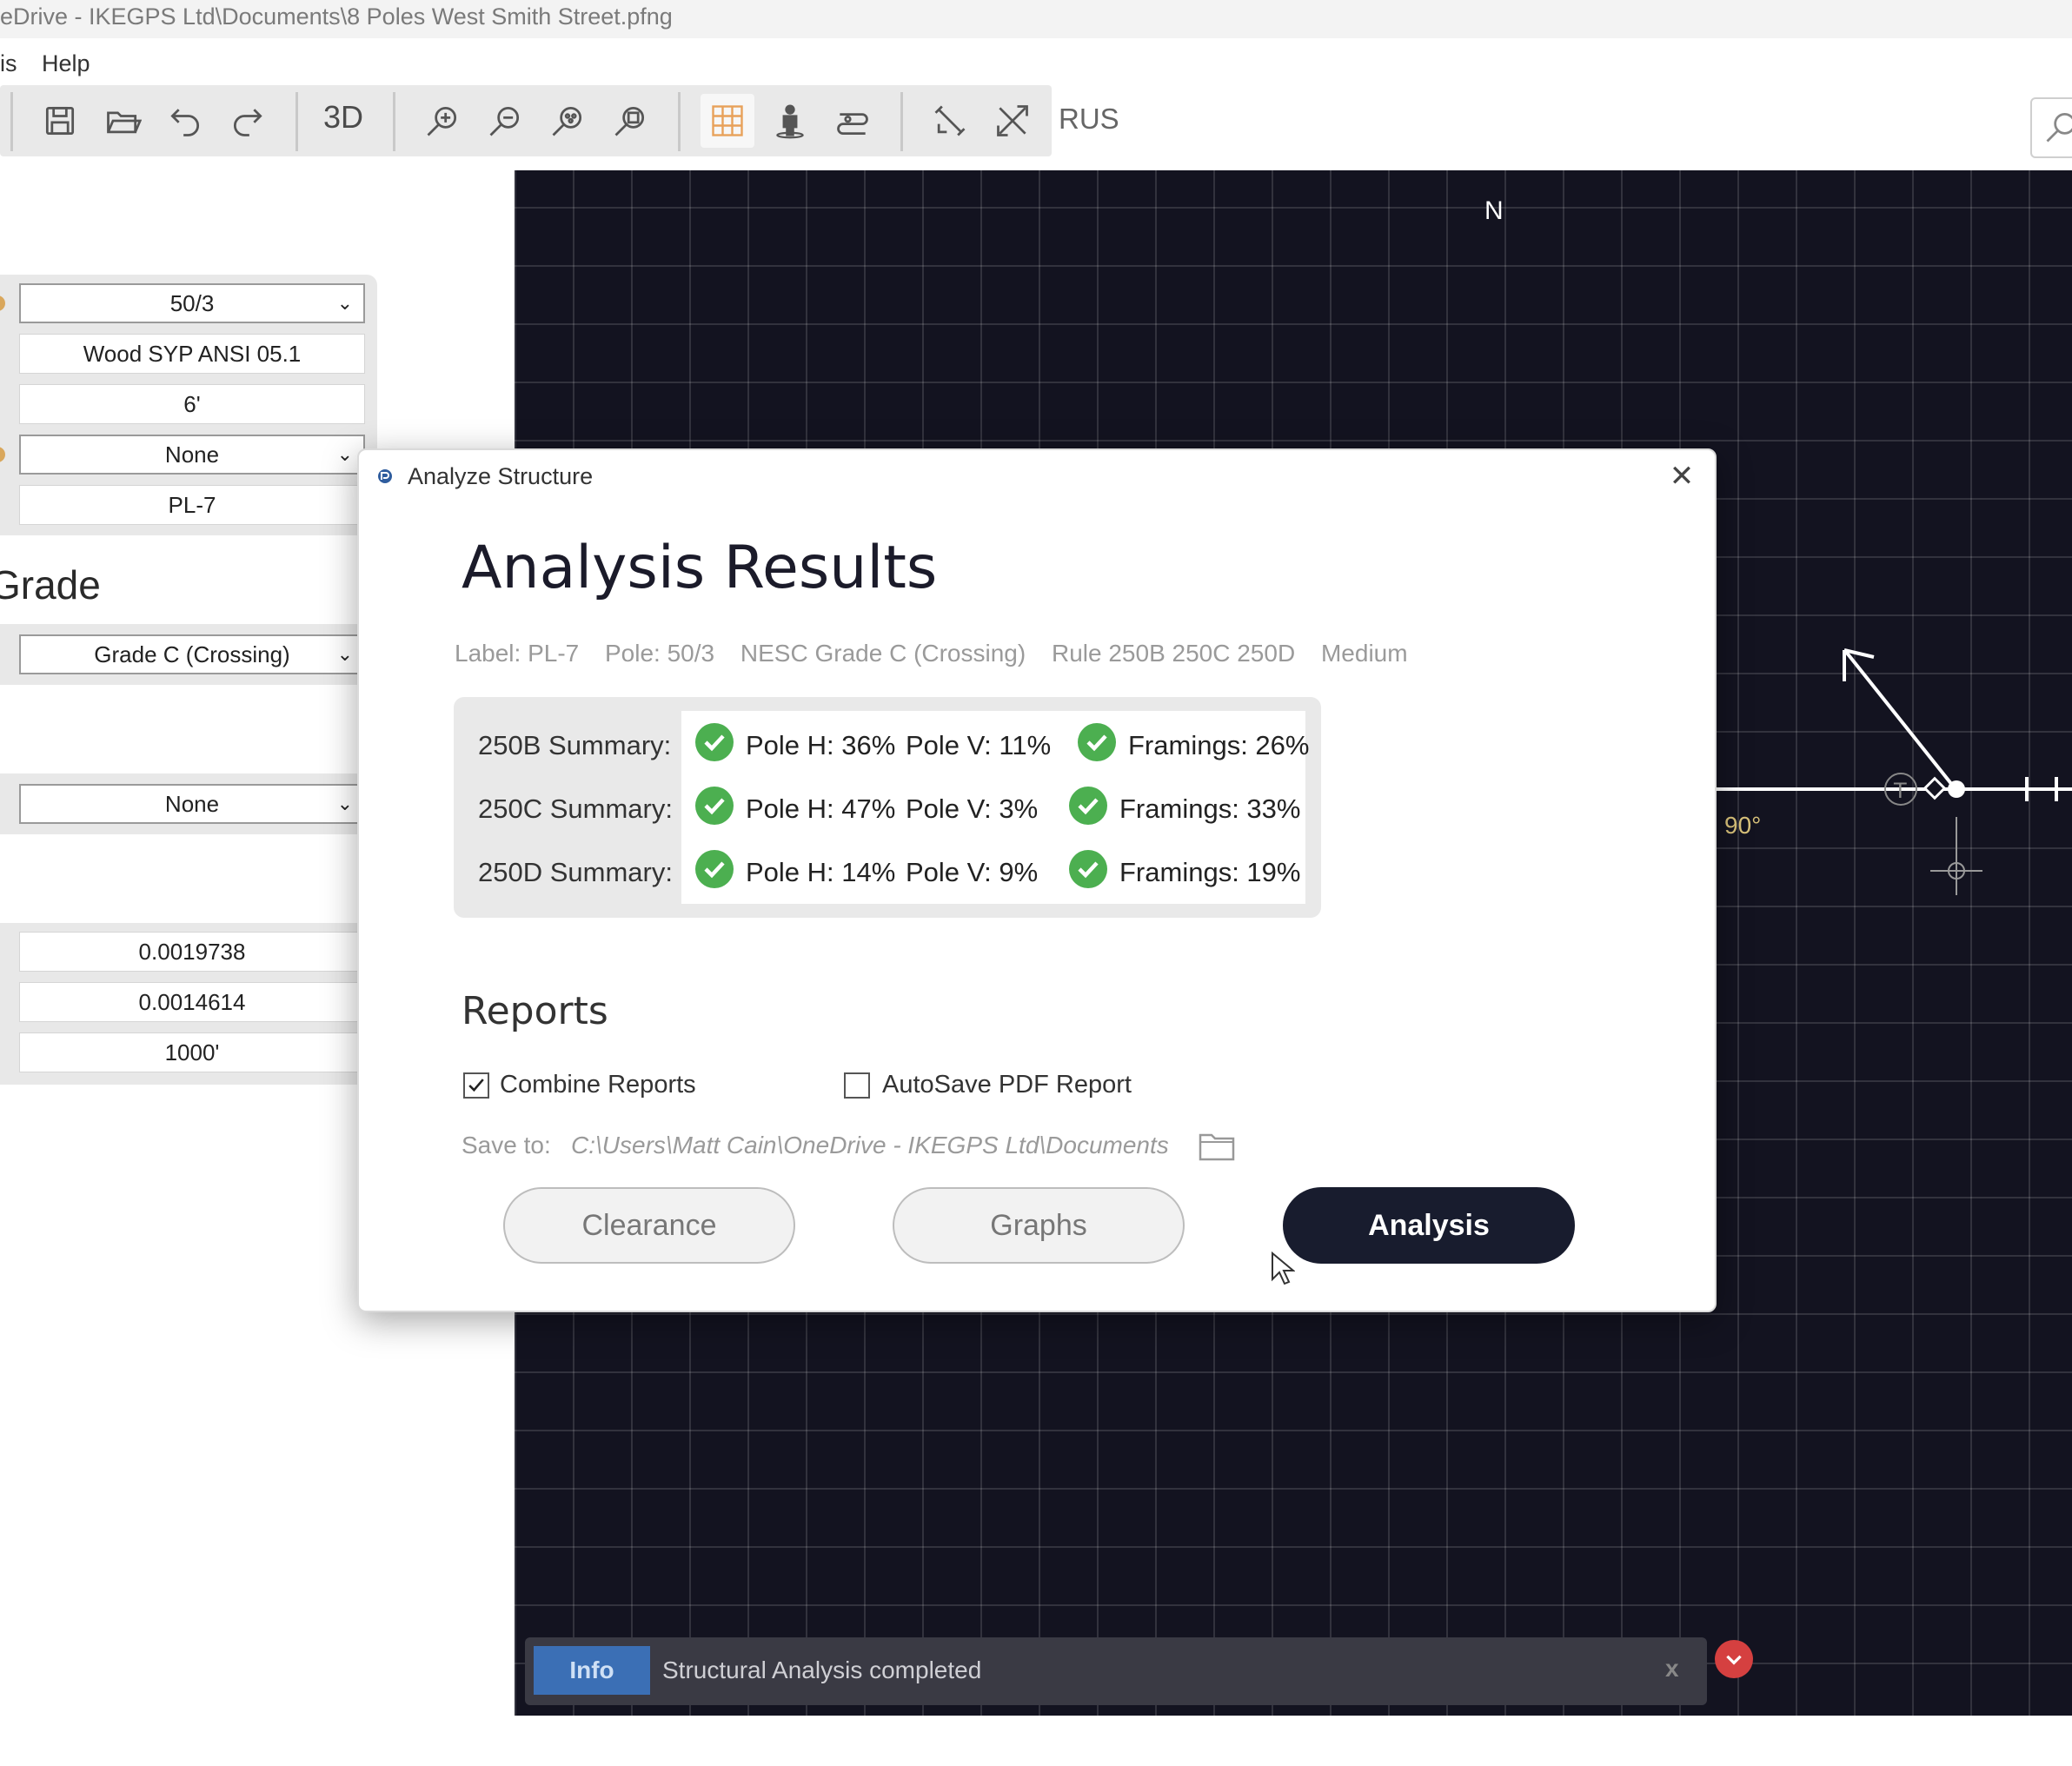  I want to click on grid-toggle-button, so click(727, 121).